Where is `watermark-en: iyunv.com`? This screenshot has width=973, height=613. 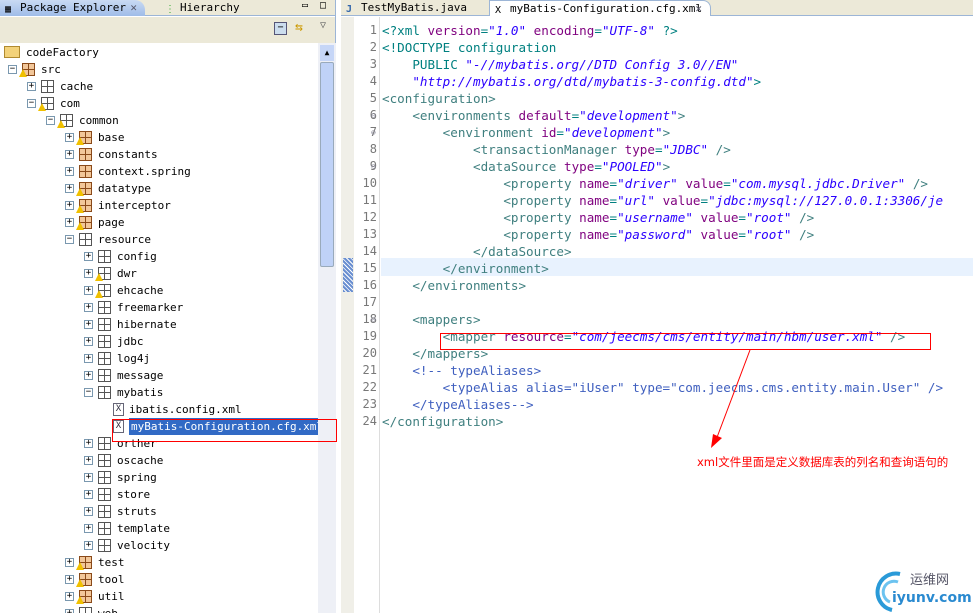 watermark-en: iyunv.com is located at coordinates (932, 598).